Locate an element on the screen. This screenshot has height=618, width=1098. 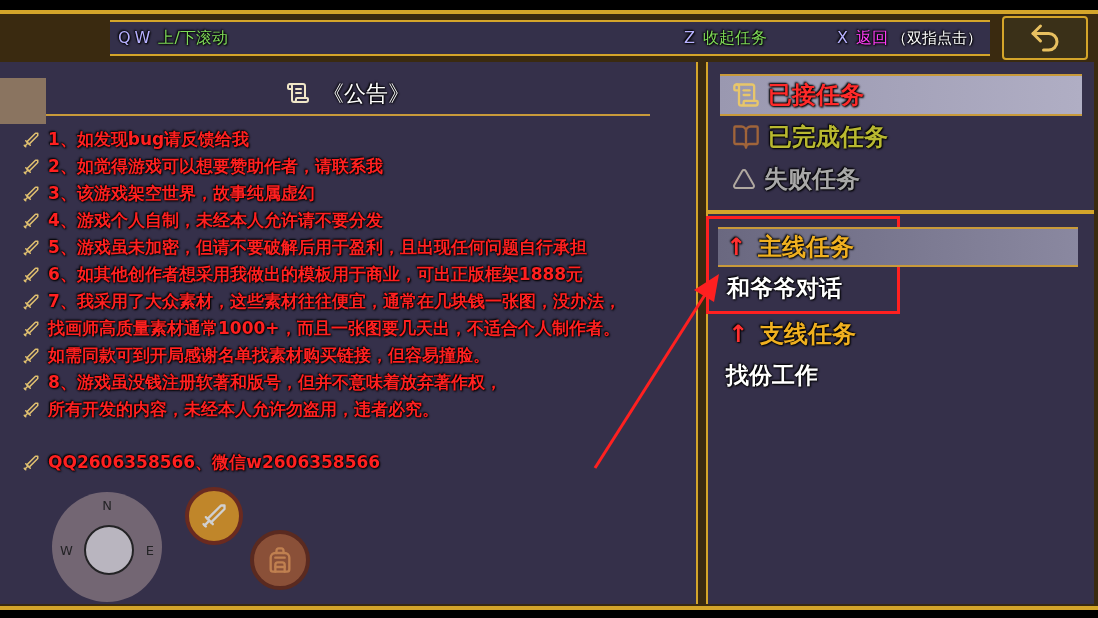
notice-line: 7、我采用了大众素材，这些素材往往便宜，通常在几块钱一张图，没办法， is located at coordinates (334, 301).